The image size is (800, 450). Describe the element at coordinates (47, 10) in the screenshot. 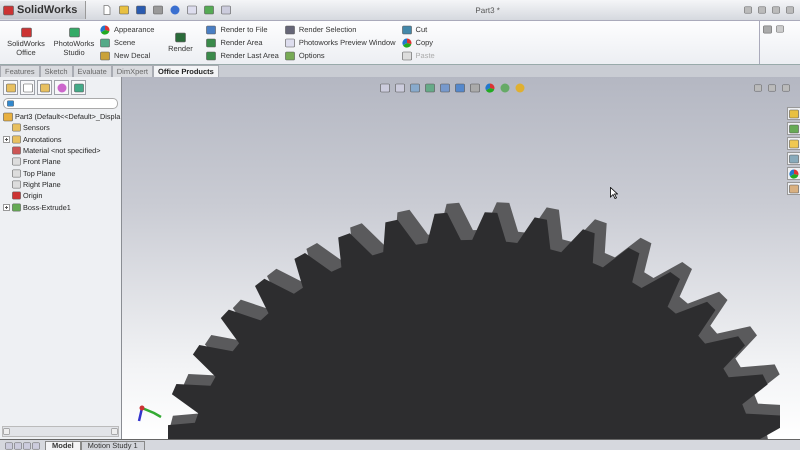

I see `app-name: SolidWorks` at that location.